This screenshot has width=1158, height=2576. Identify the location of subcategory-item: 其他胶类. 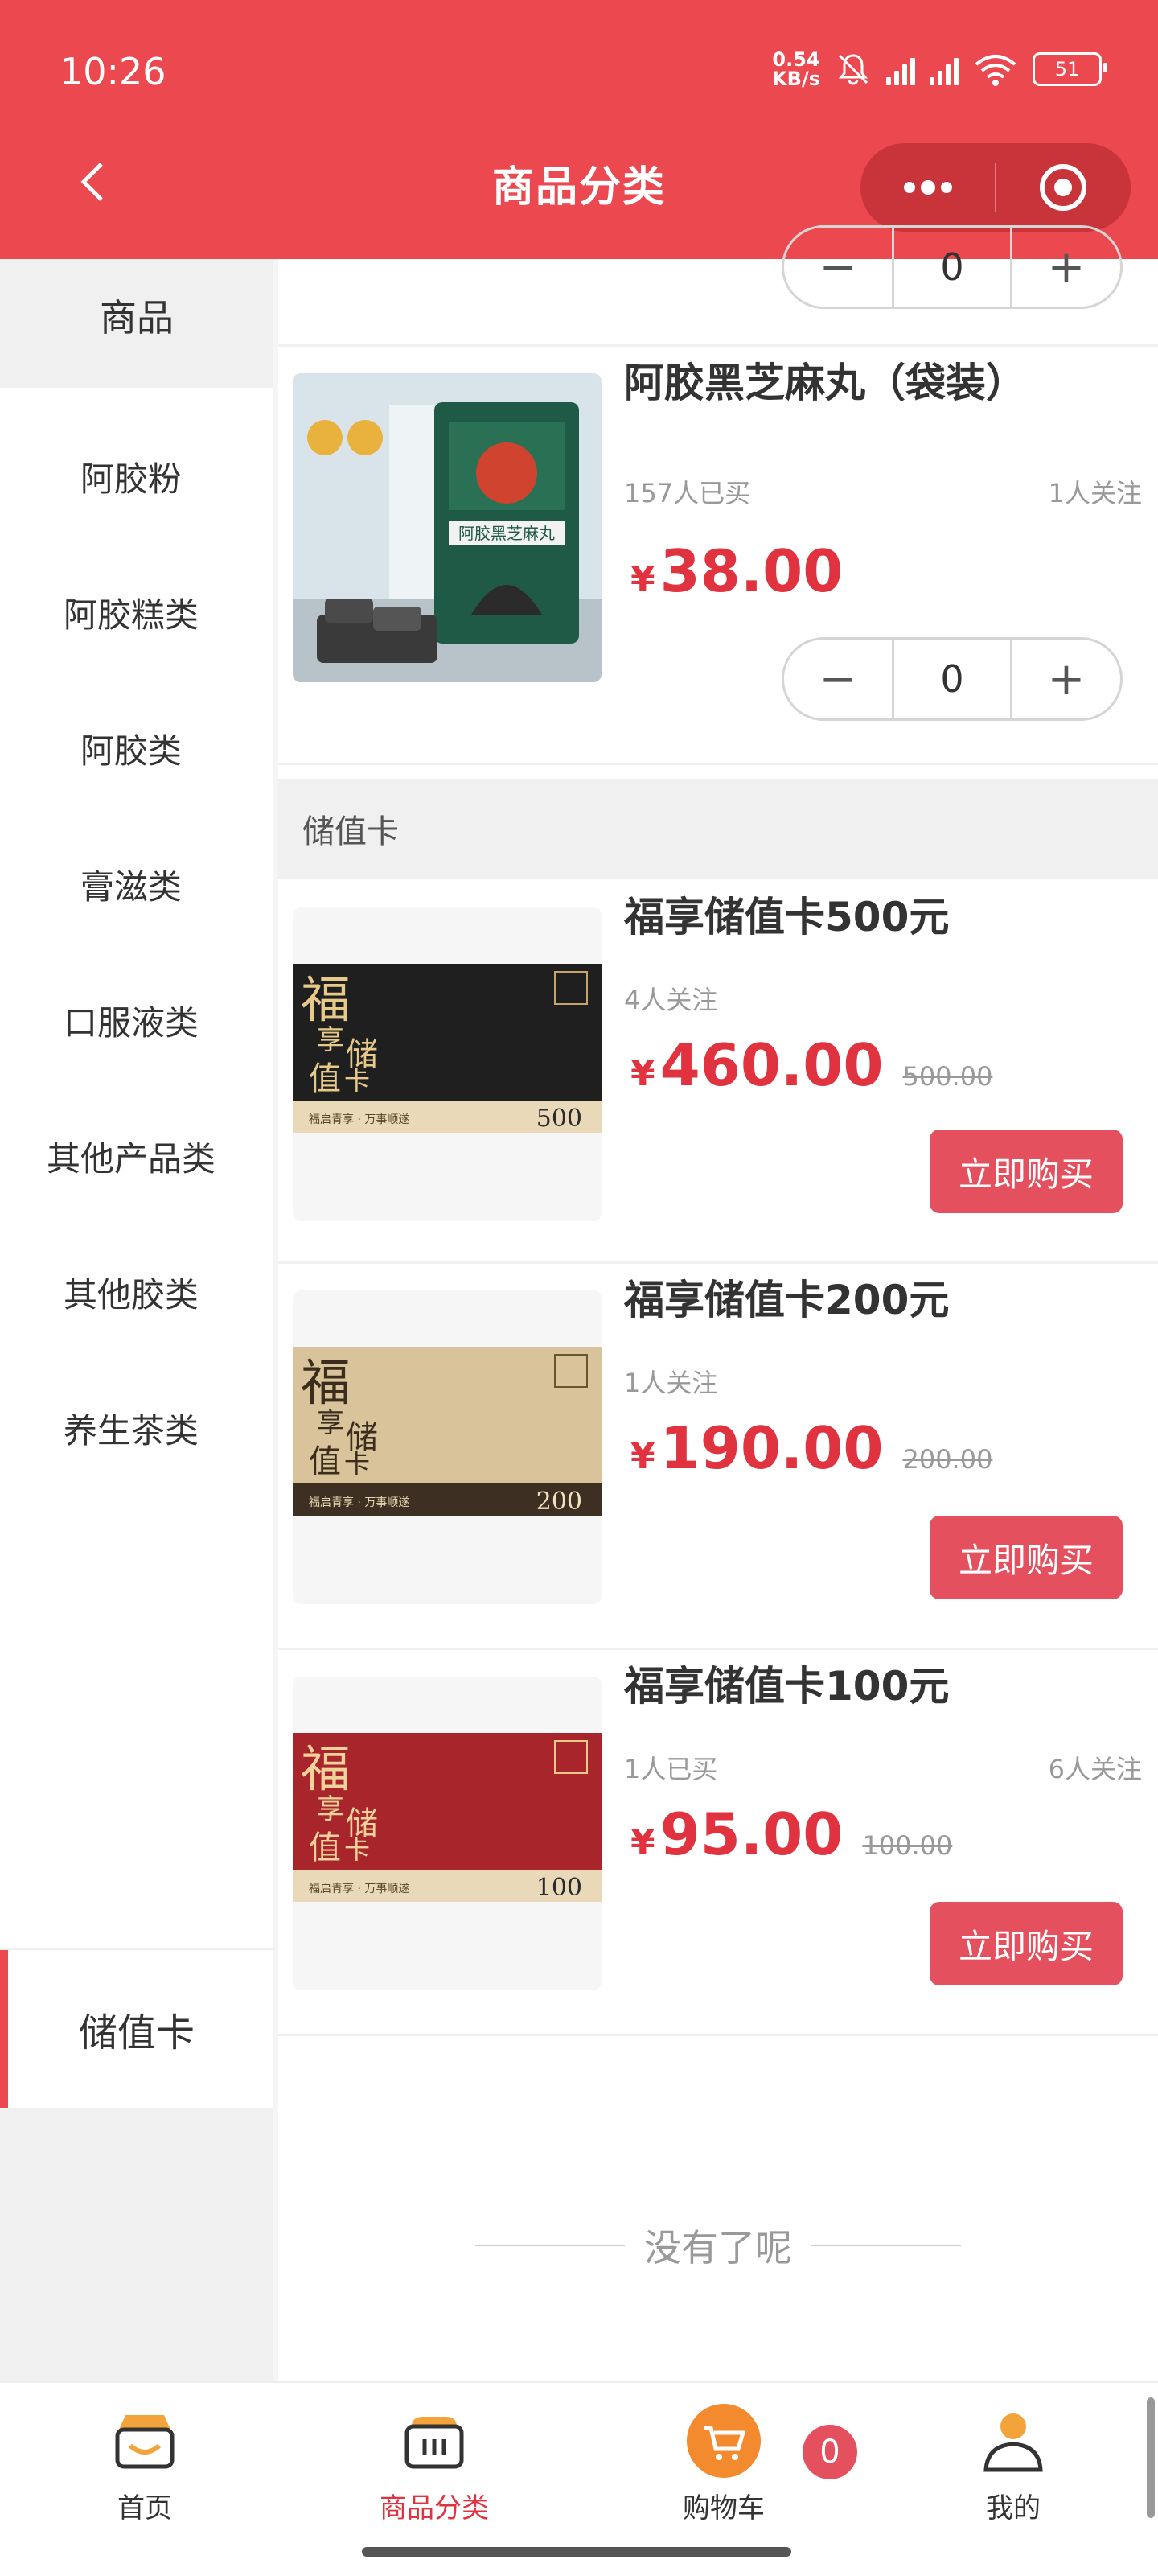
(131, 1292).